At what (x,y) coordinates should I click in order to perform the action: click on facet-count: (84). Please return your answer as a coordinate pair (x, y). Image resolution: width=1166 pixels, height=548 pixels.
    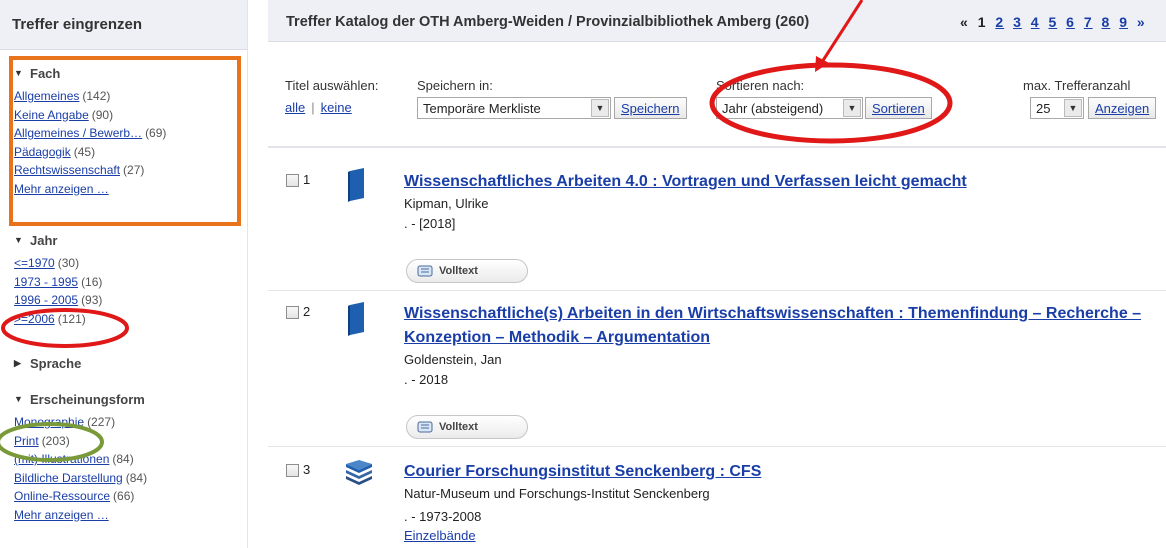
    Looking at the image, I should click on (123, 459).